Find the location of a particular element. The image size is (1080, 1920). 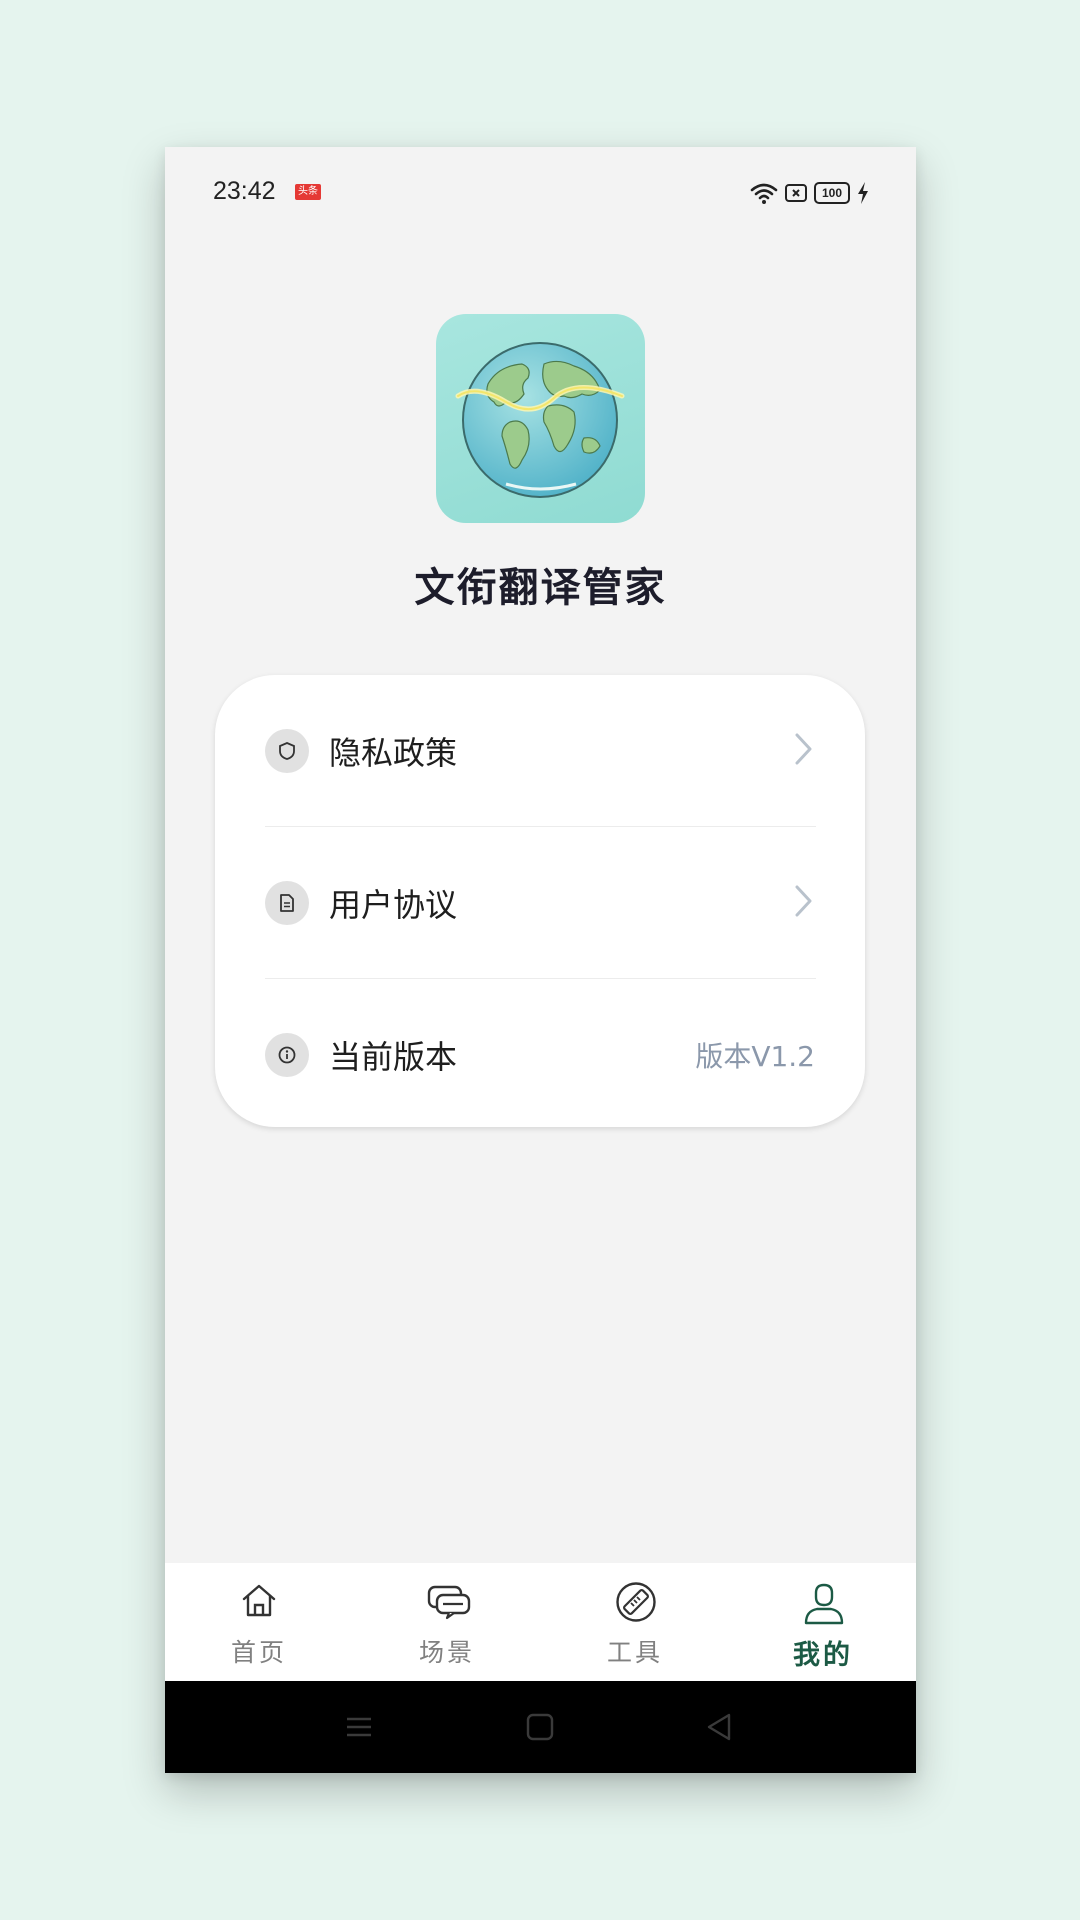

app-logo is located at coordinates (540, 418).